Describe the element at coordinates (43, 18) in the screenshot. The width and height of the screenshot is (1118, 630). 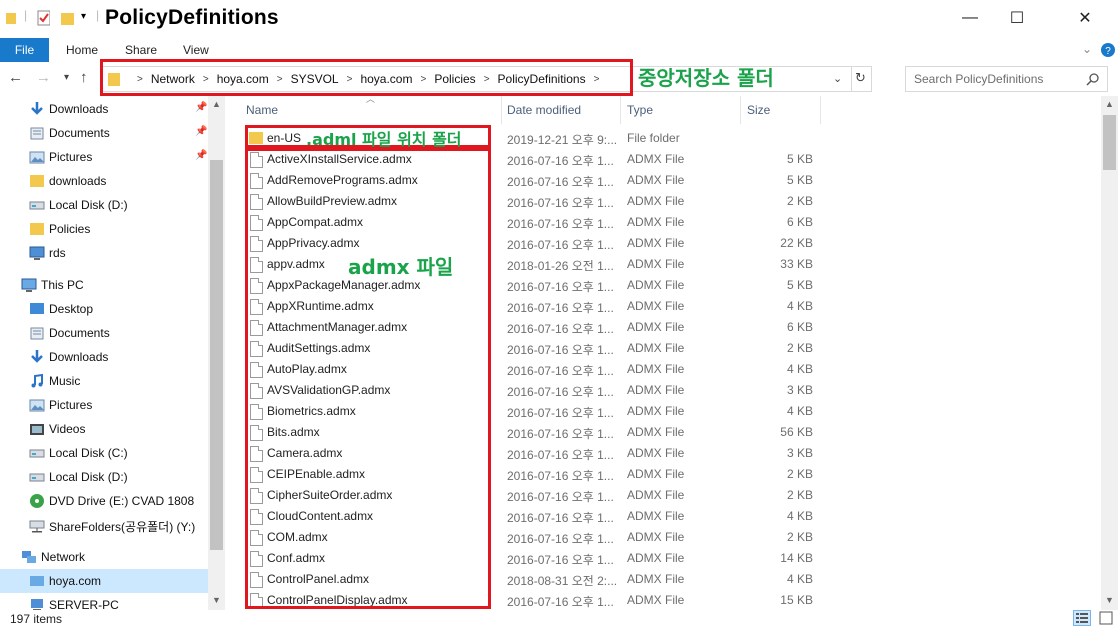
I see `properties-icon` at that location.